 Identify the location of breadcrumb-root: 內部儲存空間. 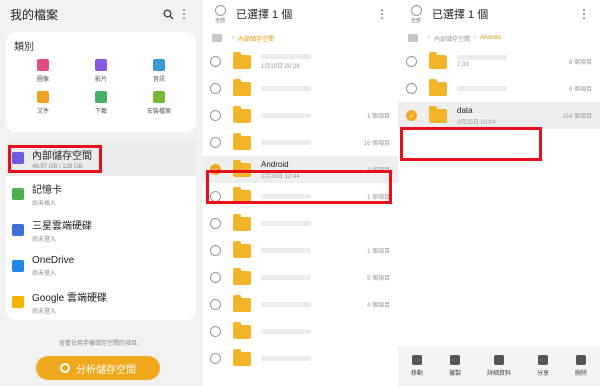
(452, 38).